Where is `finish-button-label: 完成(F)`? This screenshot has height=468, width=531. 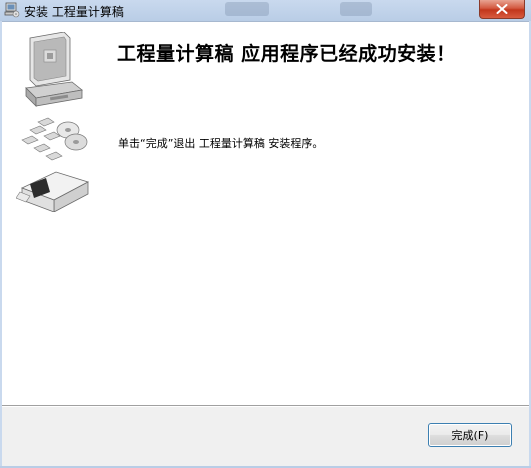 finish-button-label: 完成(F) is located at coordinates (470, 435).